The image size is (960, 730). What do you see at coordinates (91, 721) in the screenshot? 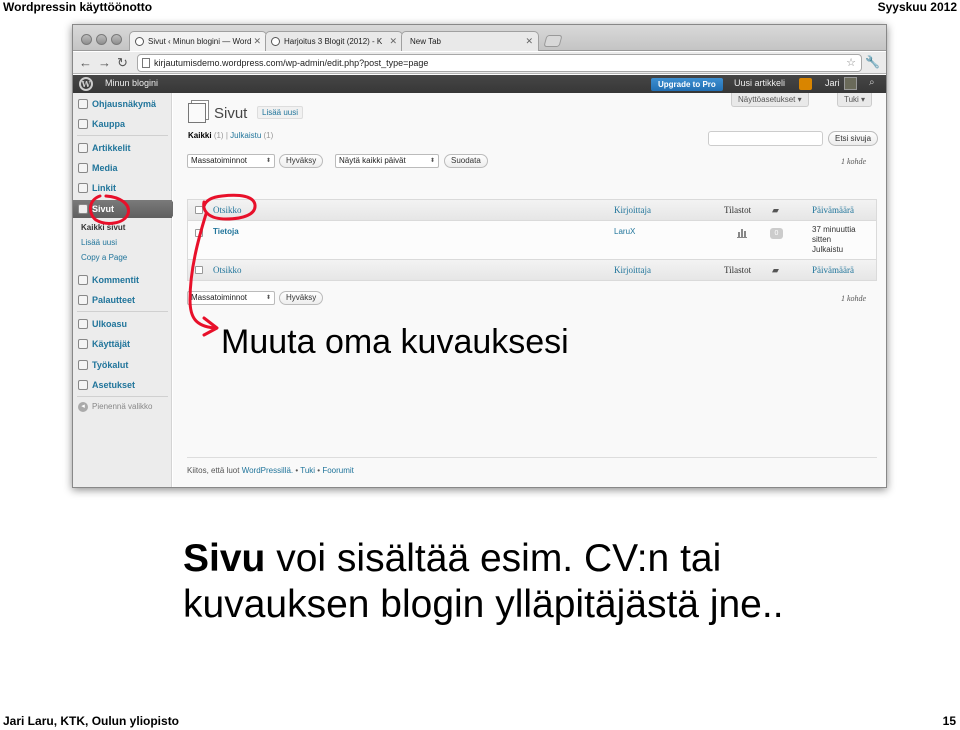
I see `slide-footer-author: Jari Laru, KTK, Oulun yliopisto` at bounding box center [91, 721].